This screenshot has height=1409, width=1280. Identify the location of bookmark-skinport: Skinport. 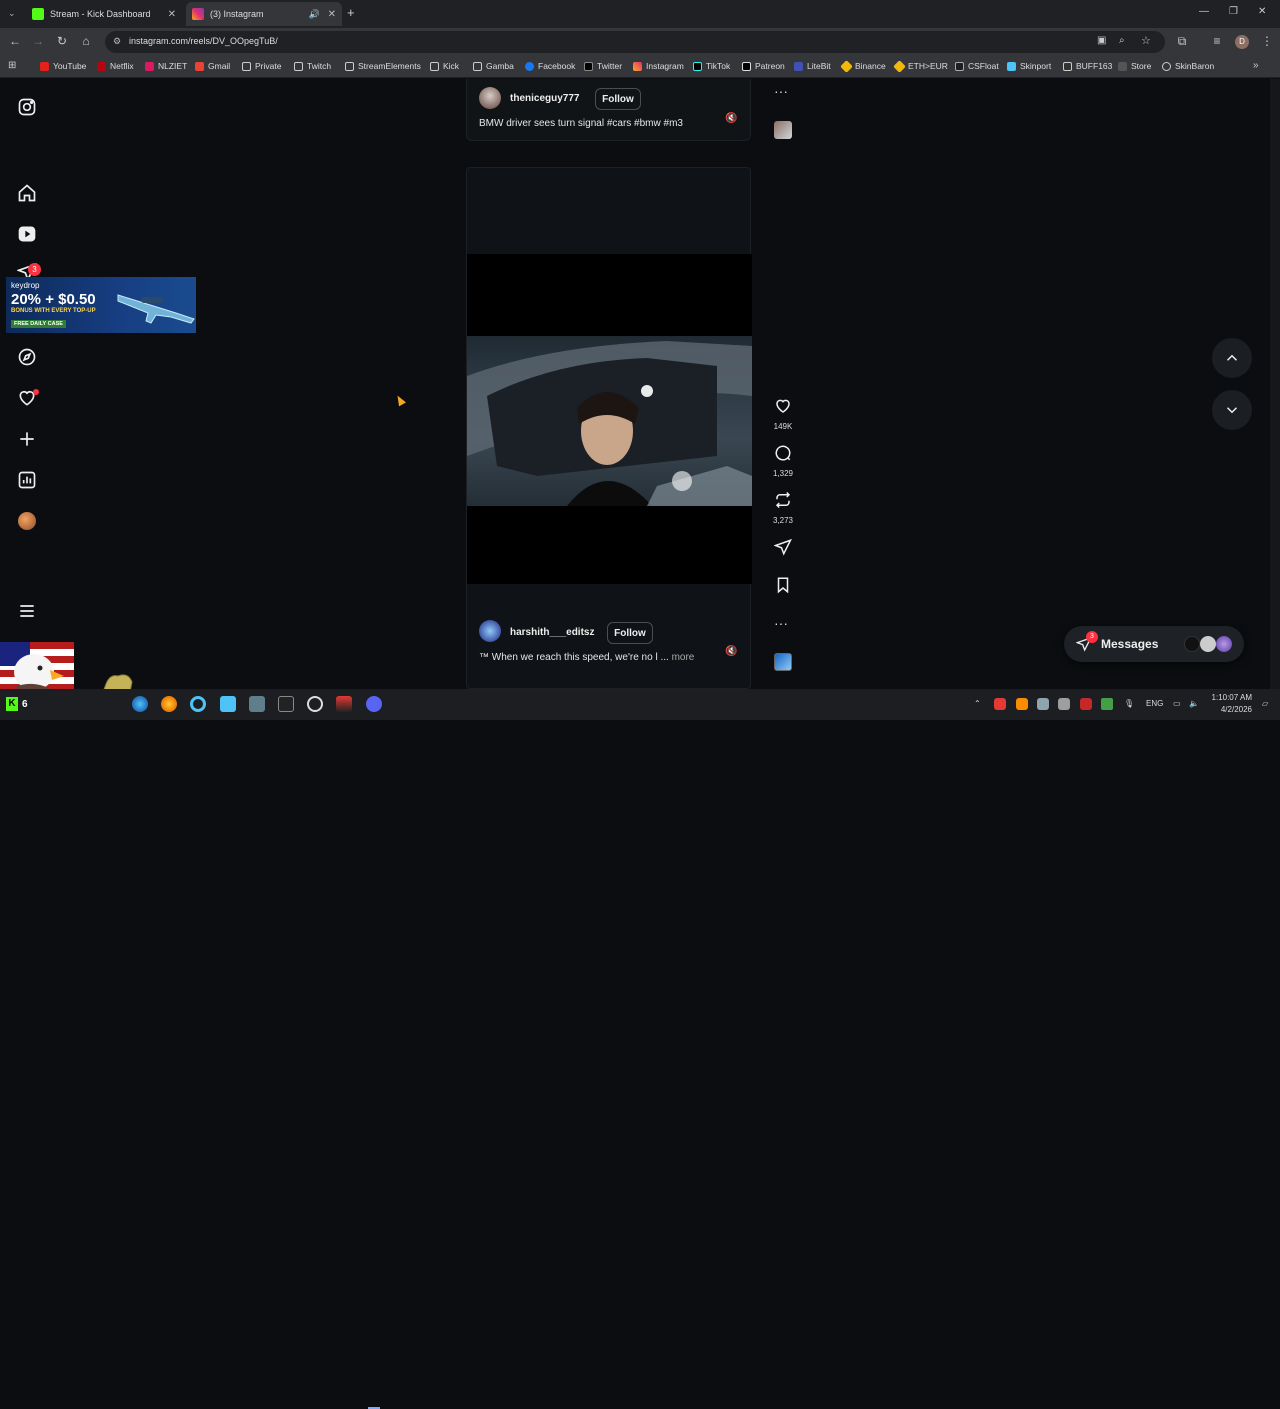
(1029, 66).